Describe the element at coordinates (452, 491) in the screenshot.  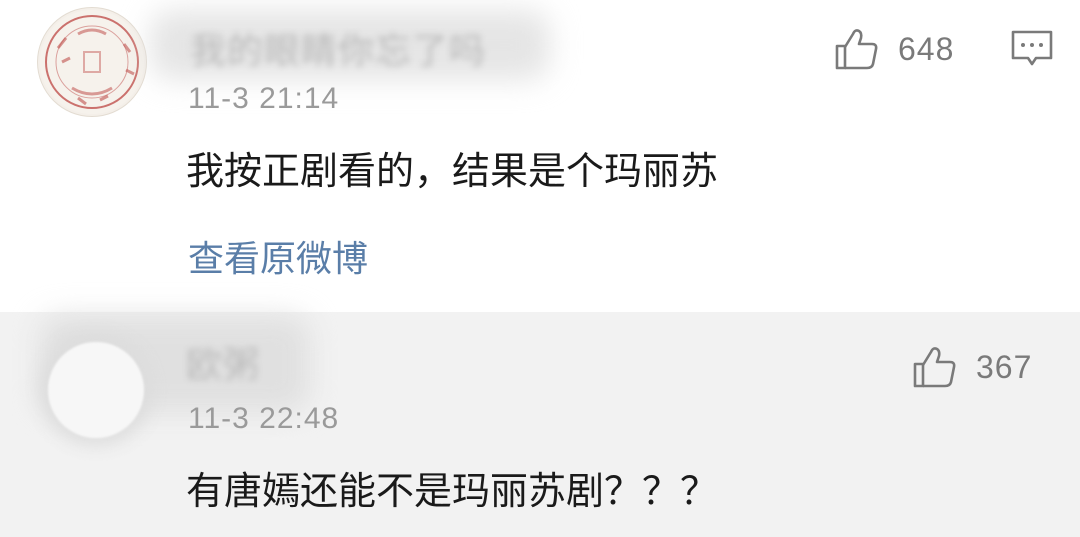
I see `comment-text: 有唐嫣还能不是玛丽苏剧？？？` at that location.